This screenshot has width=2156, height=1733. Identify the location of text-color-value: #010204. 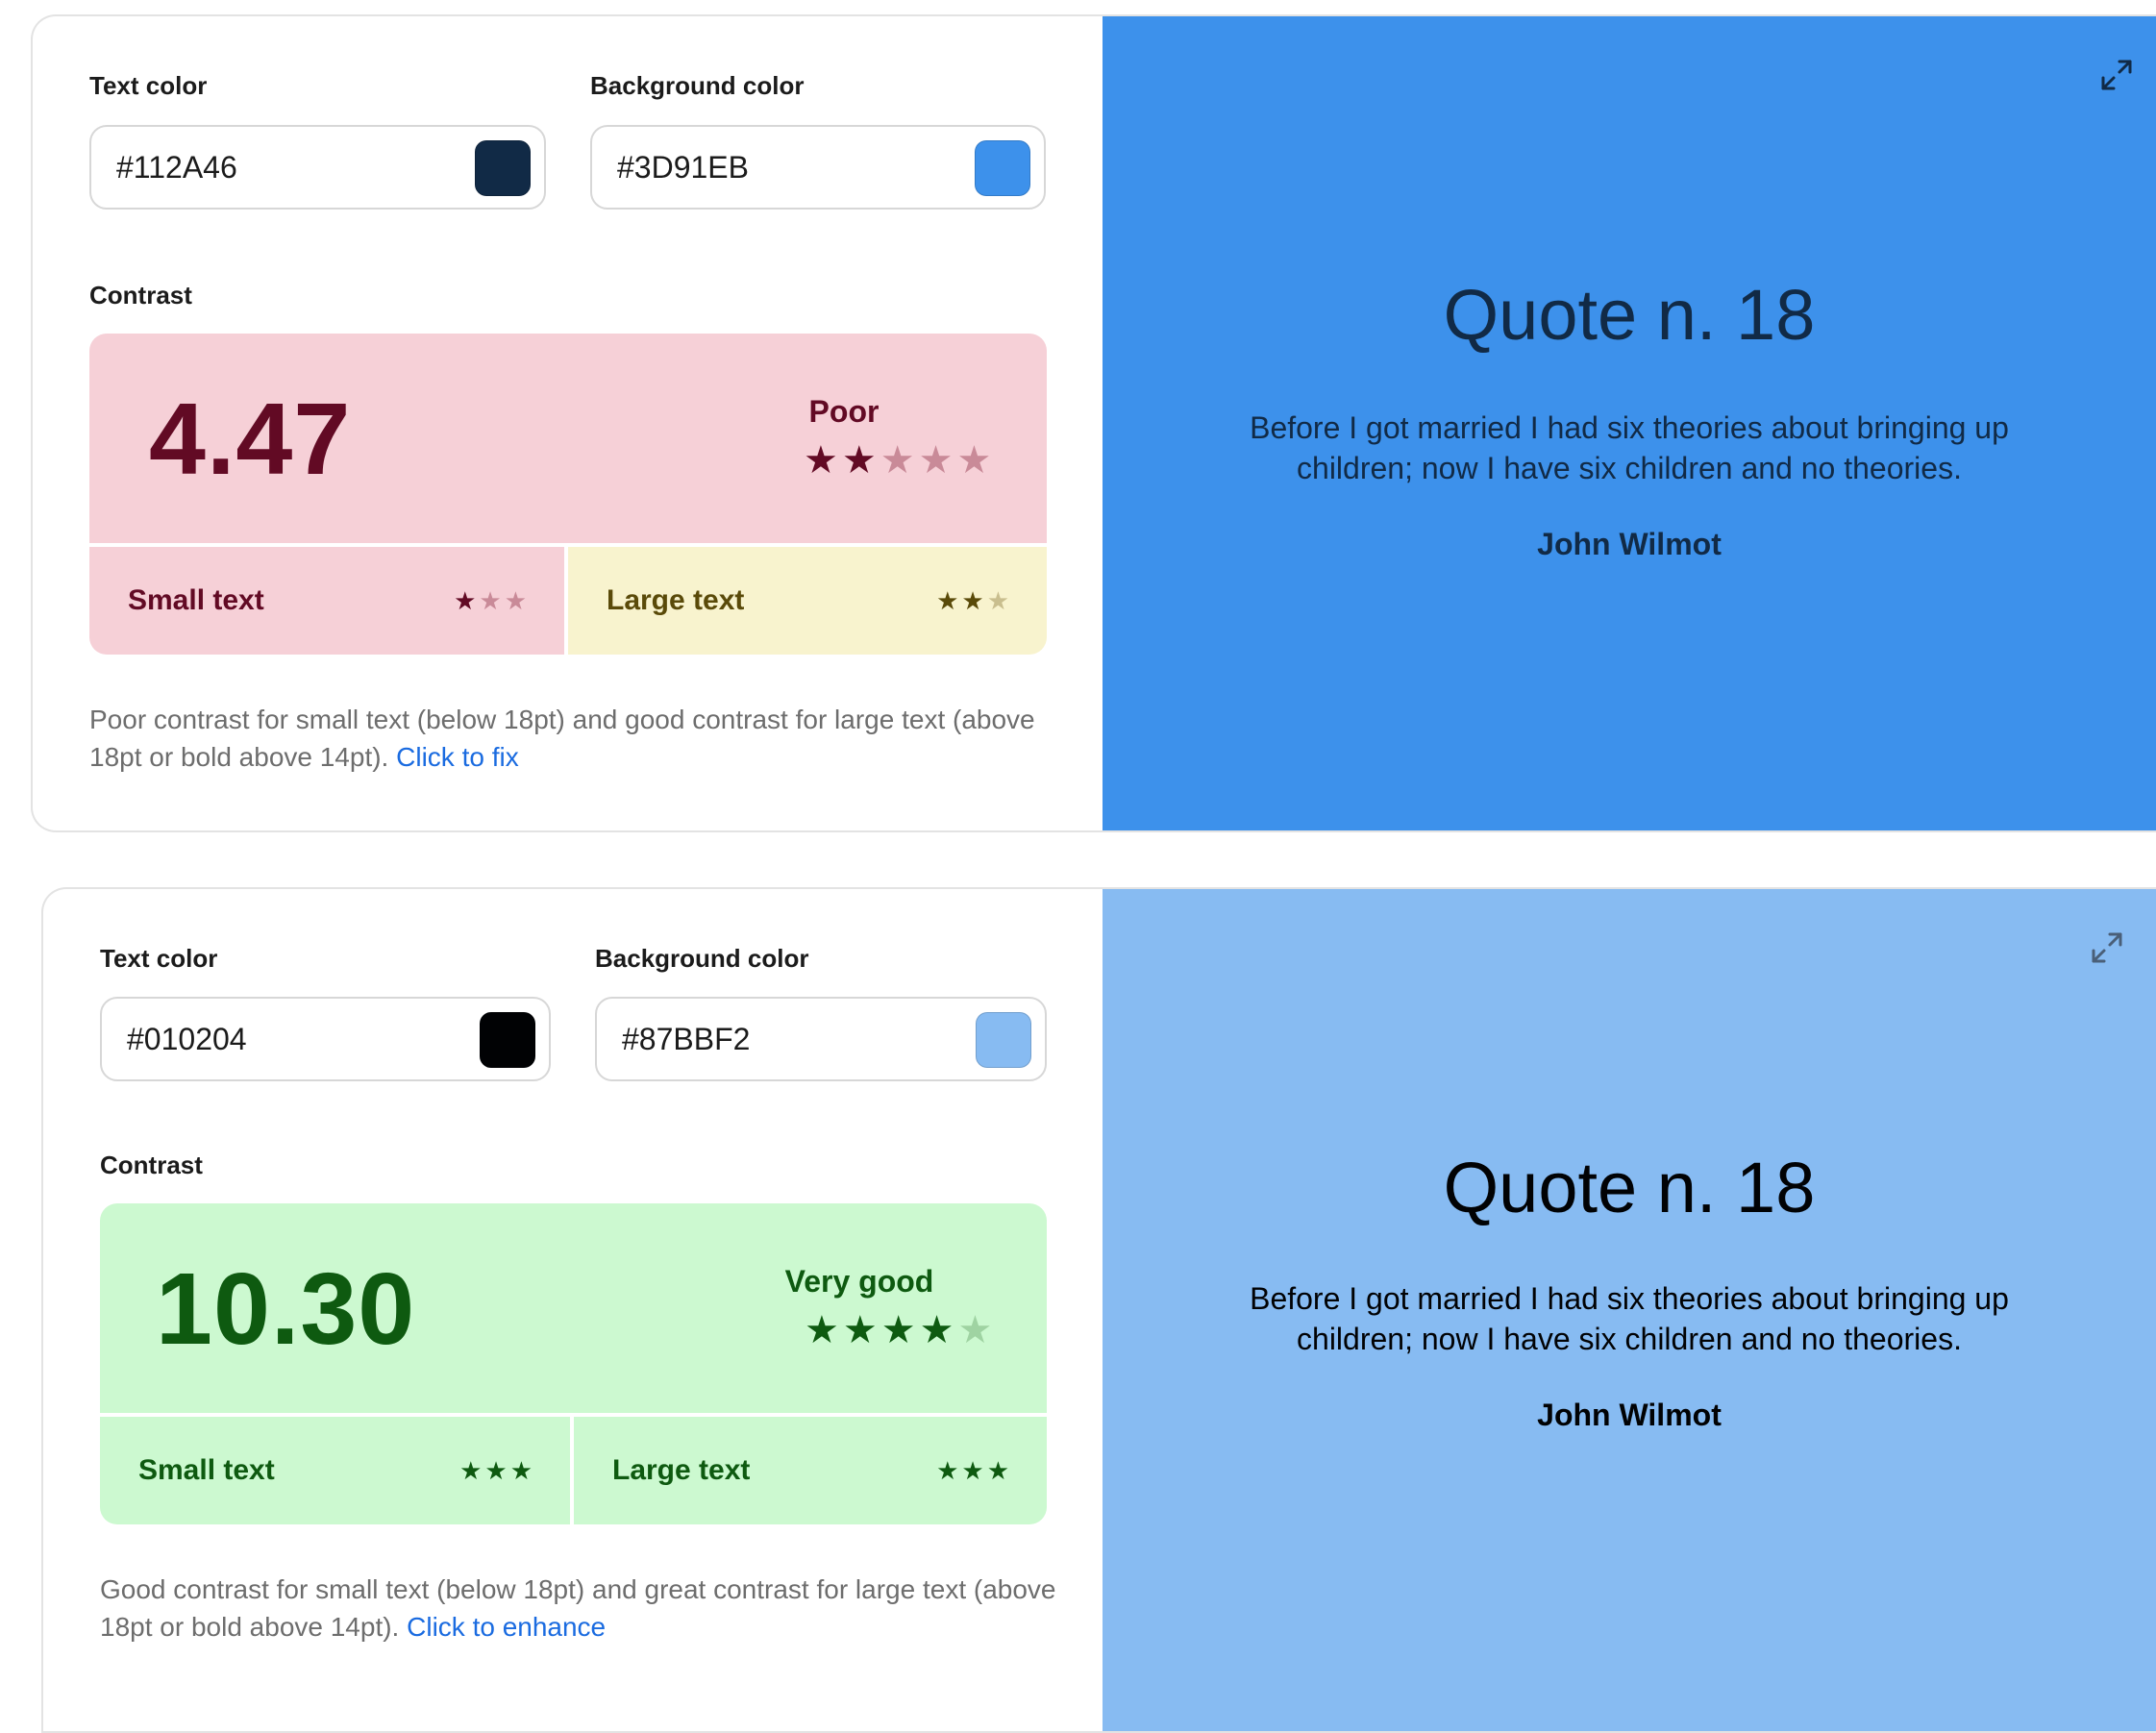
(187, 1039).